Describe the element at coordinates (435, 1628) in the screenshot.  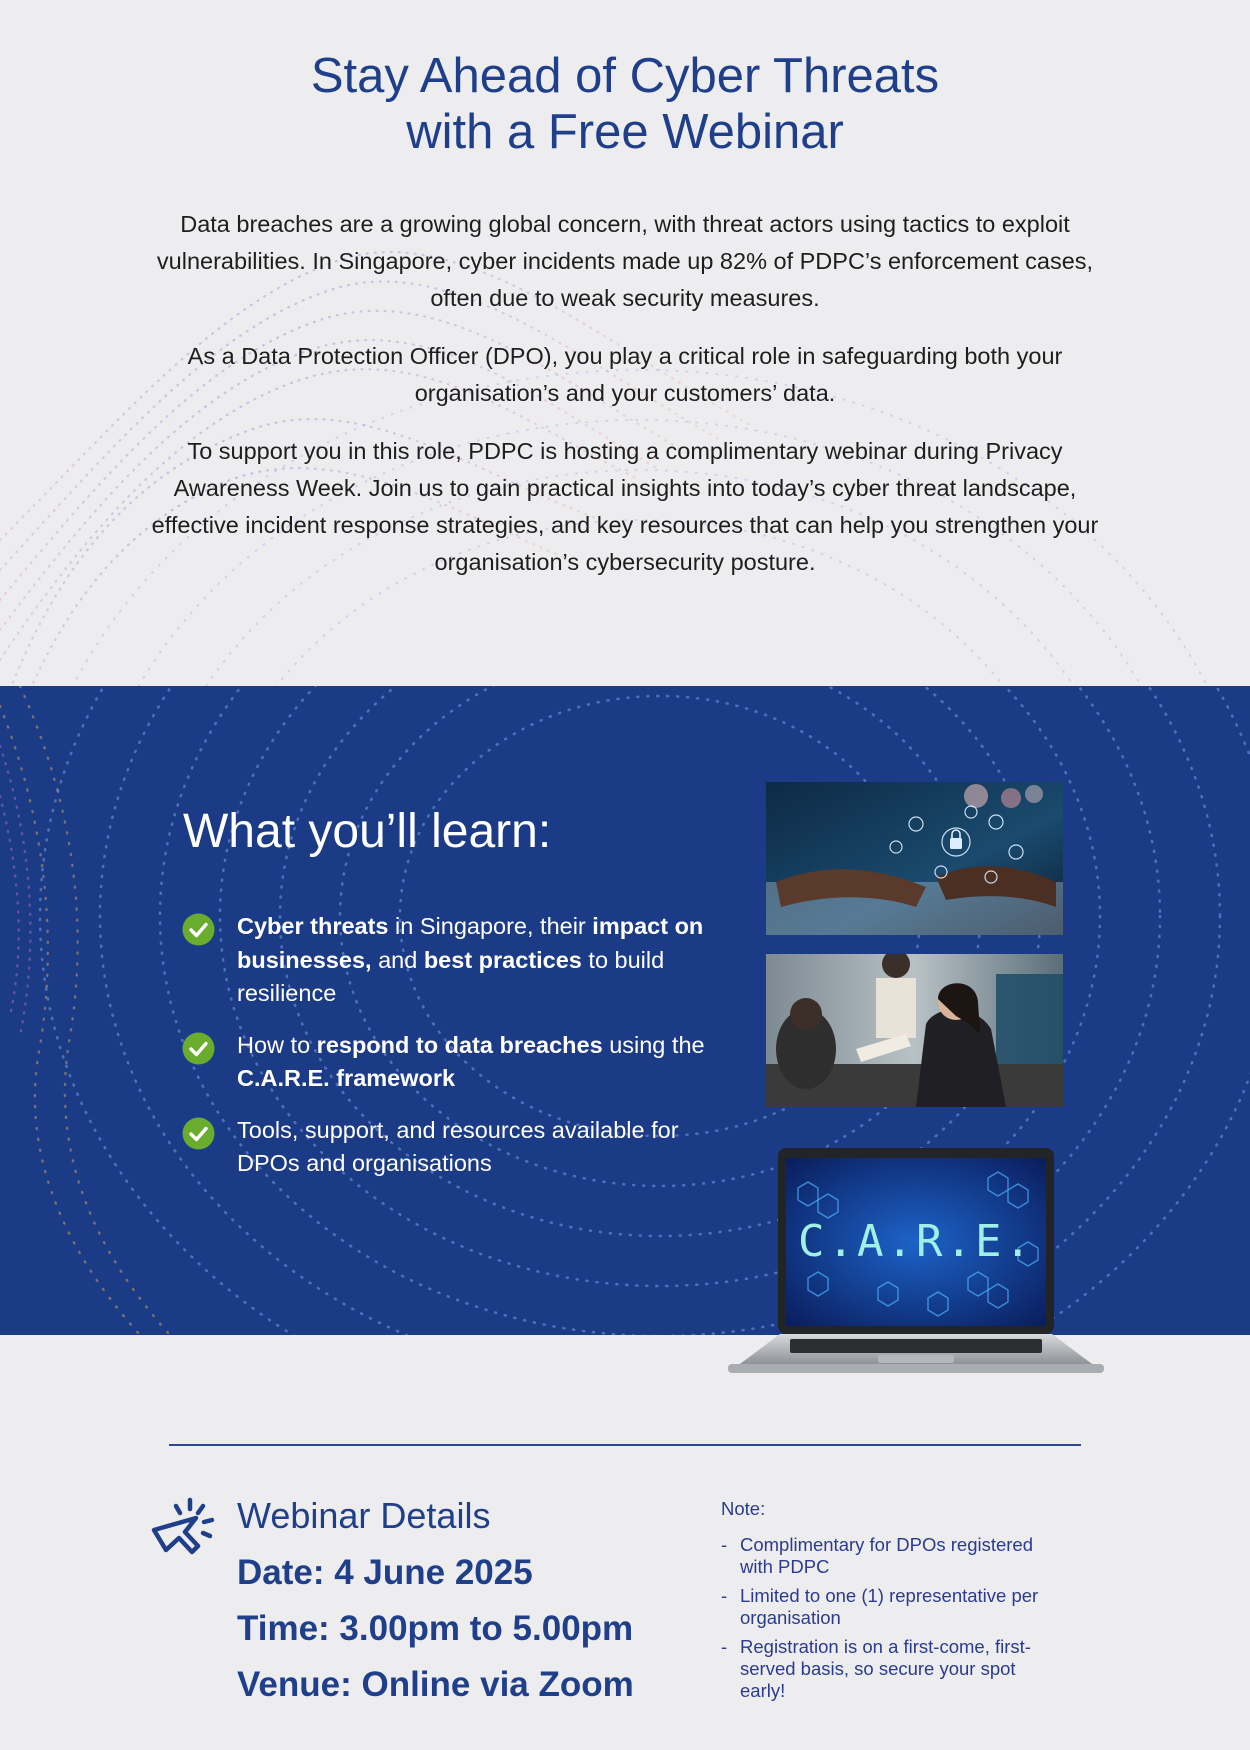
I see `details-time: Time: 3.00pm to 5.00pm` at that location.